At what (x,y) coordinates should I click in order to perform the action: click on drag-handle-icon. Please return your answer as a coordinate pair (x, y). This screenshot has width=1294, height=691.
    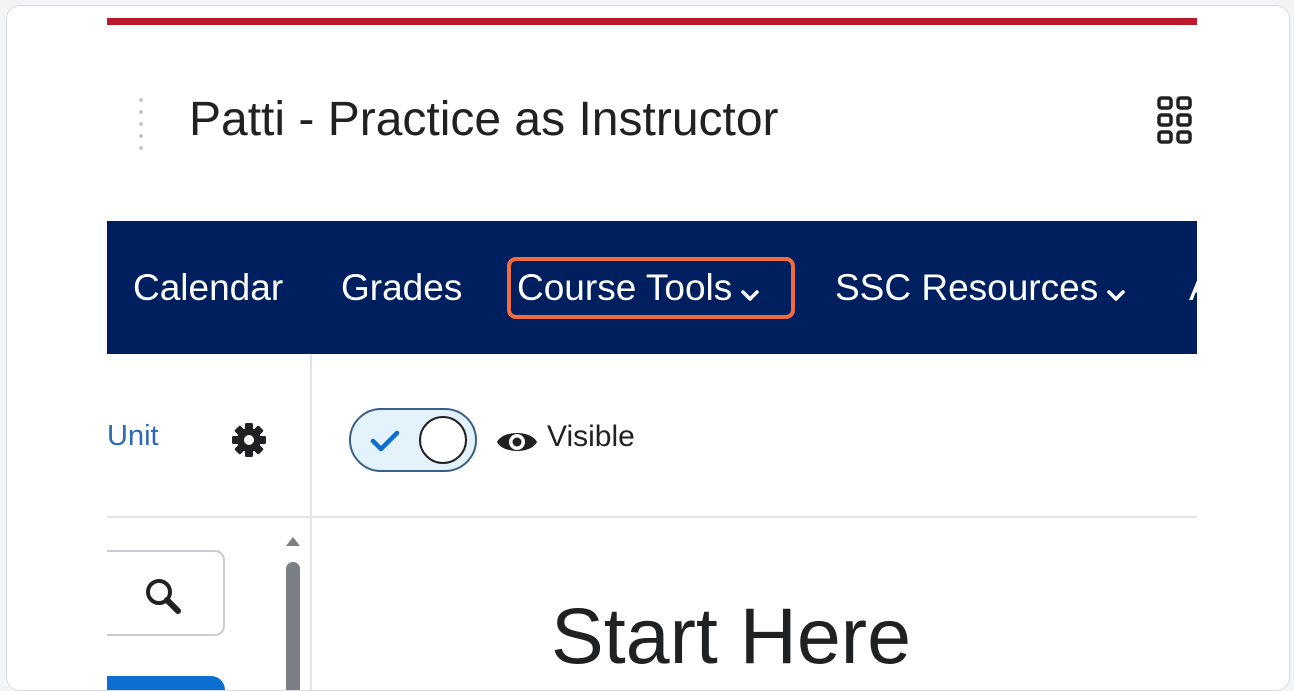
    Looking at the image, I should click on (141, 125).